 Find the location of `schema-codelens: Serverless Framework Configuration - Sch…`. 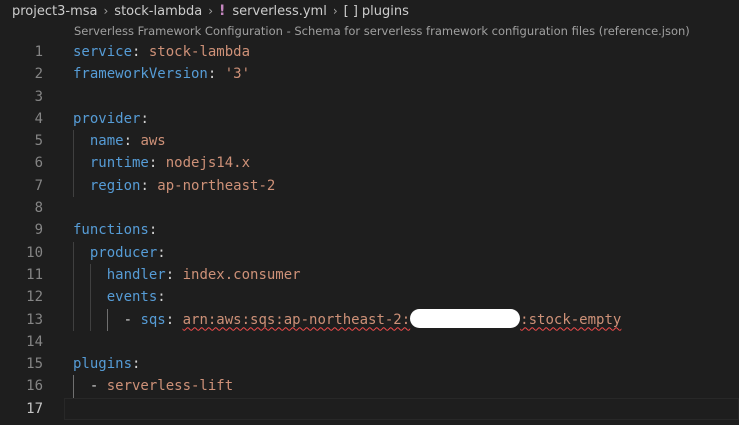

schema-codelens: Serverless Framework Configuration - Sch… is located at coordinates (382, 31).